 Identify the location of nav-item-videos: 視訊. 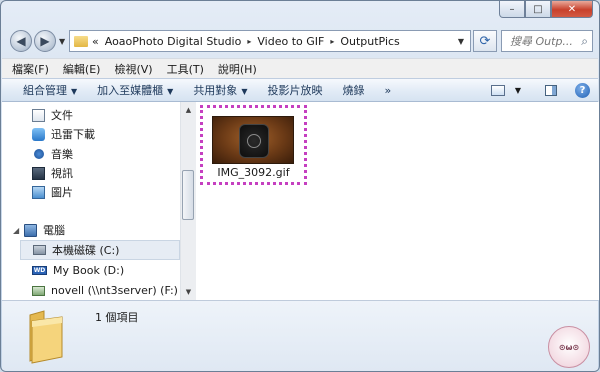
(52, 173).